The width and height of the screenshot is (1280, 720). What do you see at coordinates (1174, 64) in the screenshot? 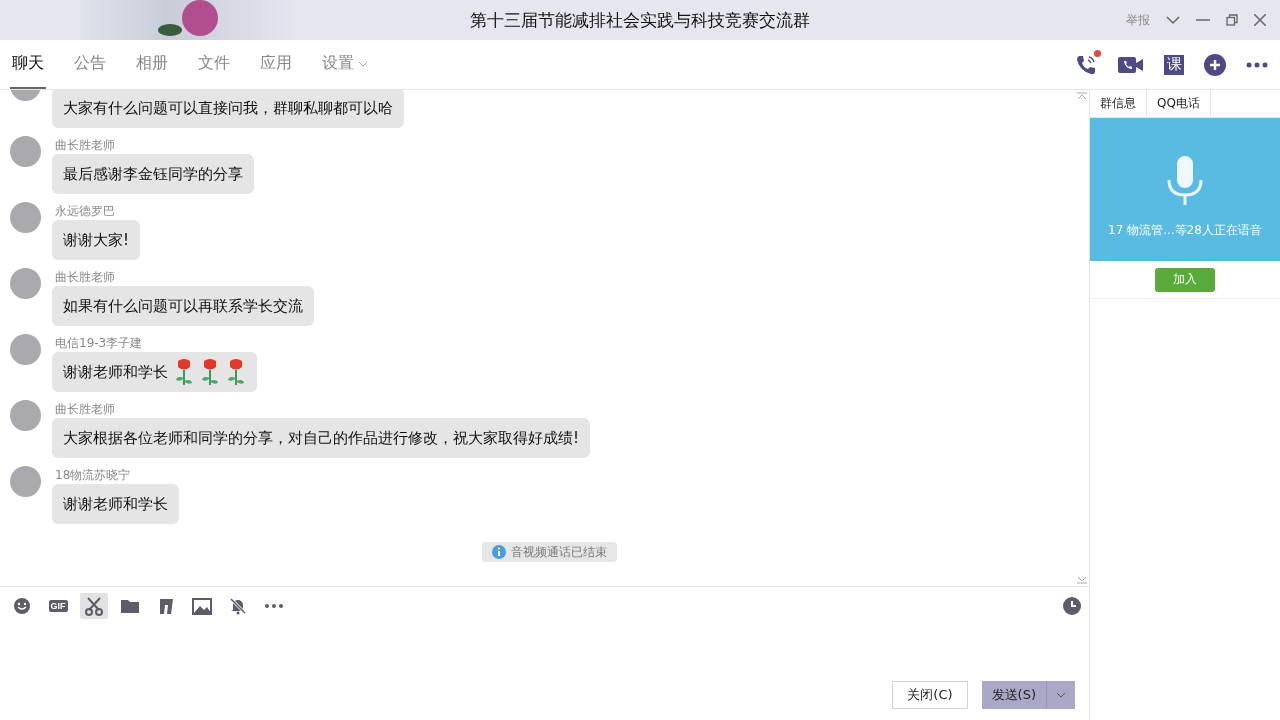
I see `course-icon: 课` at bounding box center [1174, 64].